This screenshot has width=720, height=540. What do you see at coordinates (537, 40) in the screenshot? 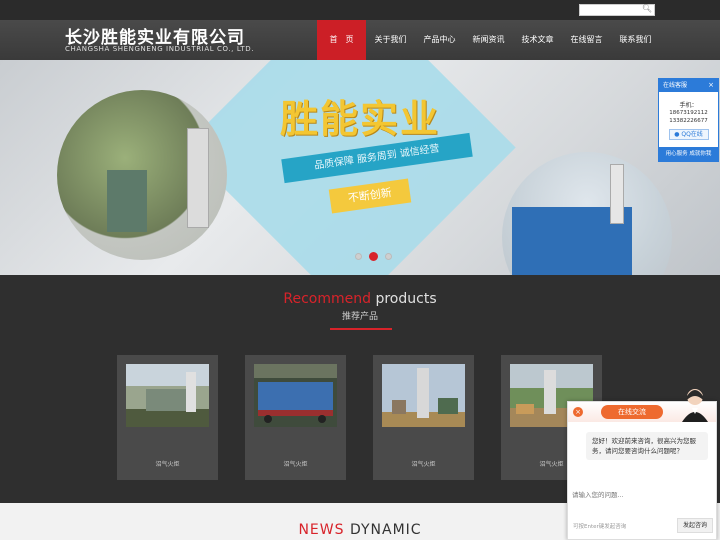
I see `nav-tech-articles: 技术文章` at bounding box center [537, 40].